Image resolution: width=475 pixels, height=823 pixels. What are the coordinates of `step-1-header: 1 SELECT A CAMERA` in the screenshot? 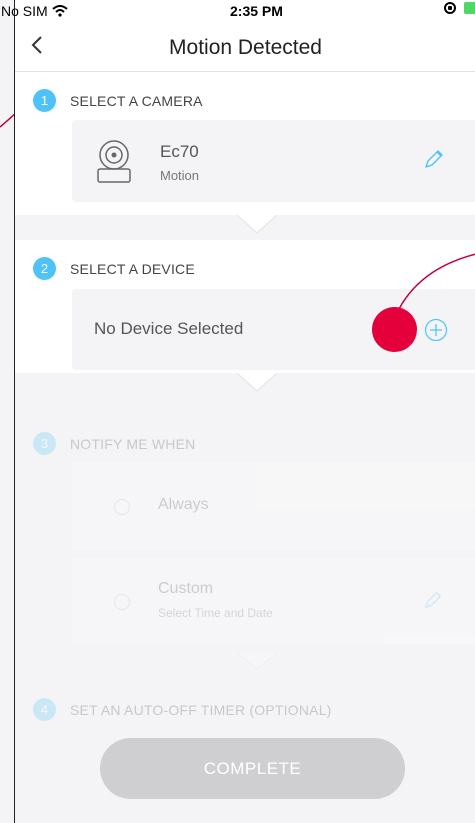 It's located at (118, 100).